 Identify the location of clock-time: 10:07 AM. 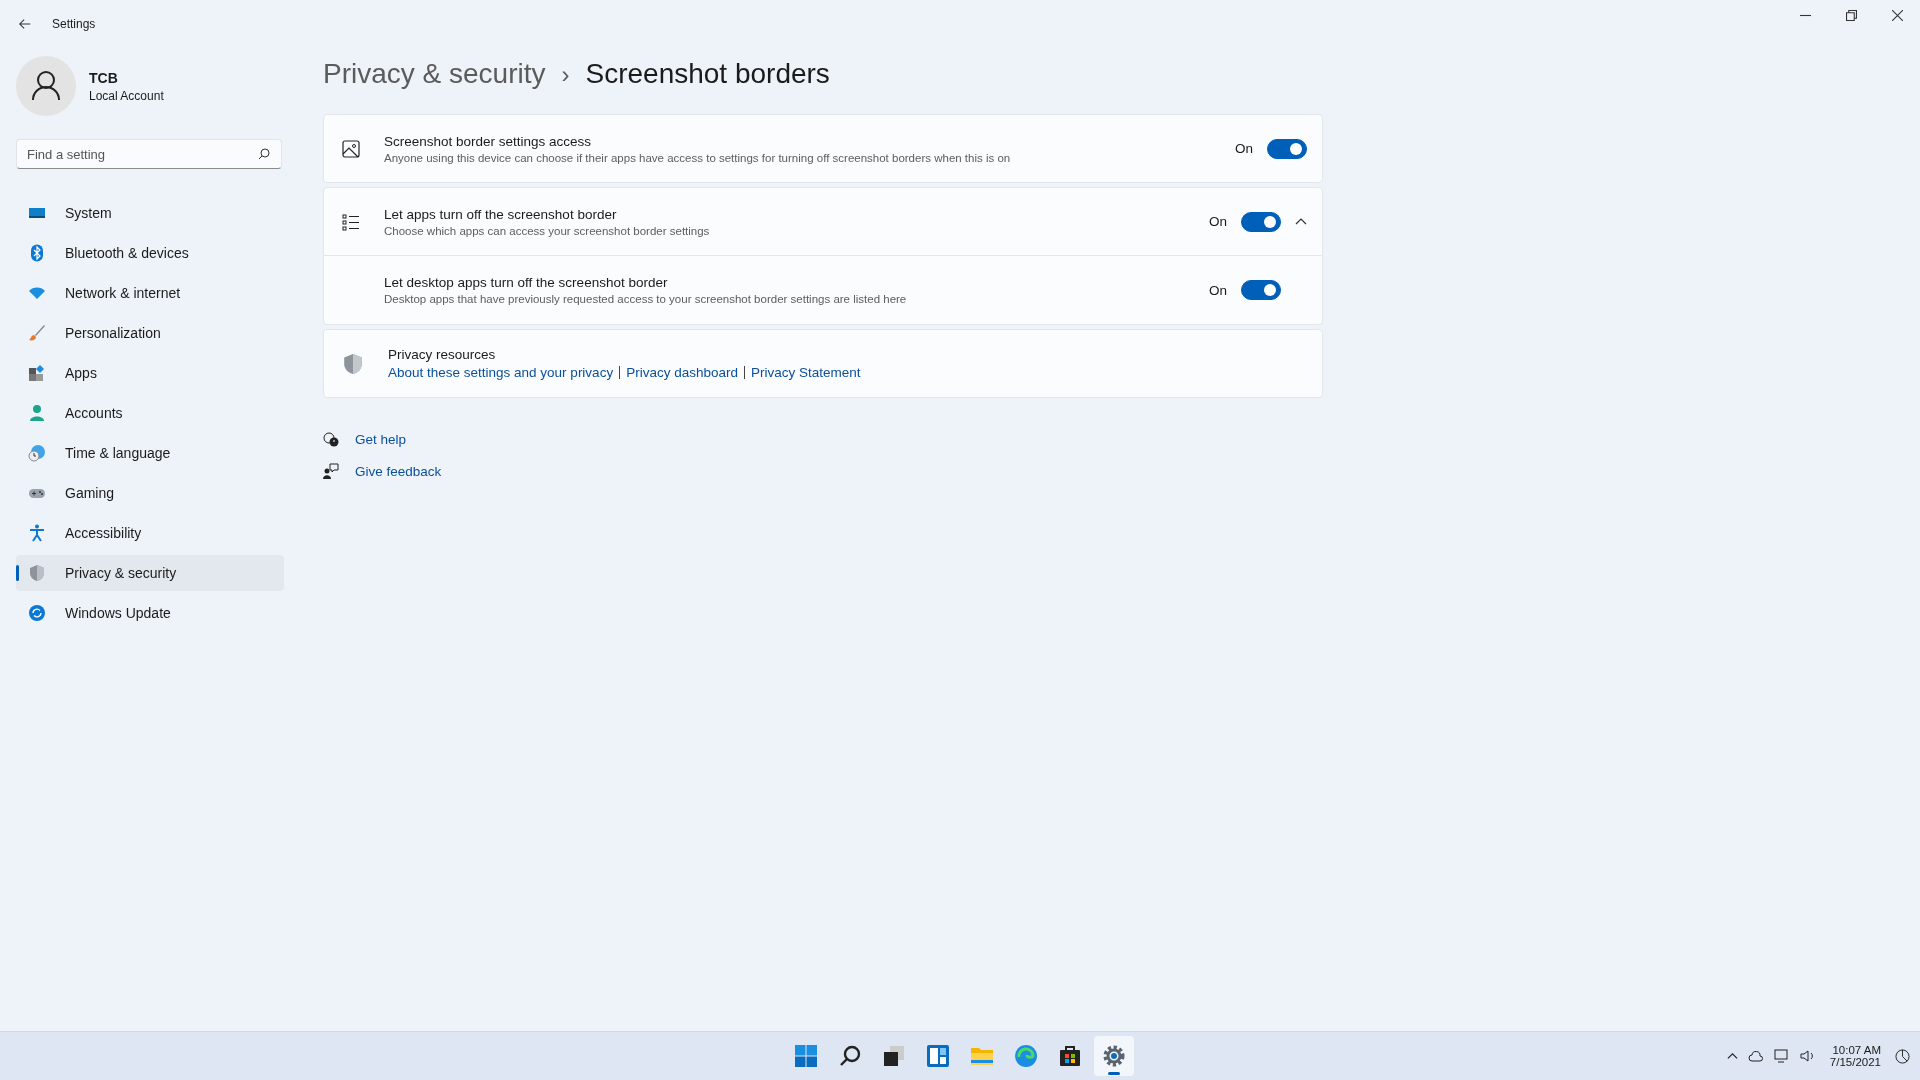
(1856, 1050).